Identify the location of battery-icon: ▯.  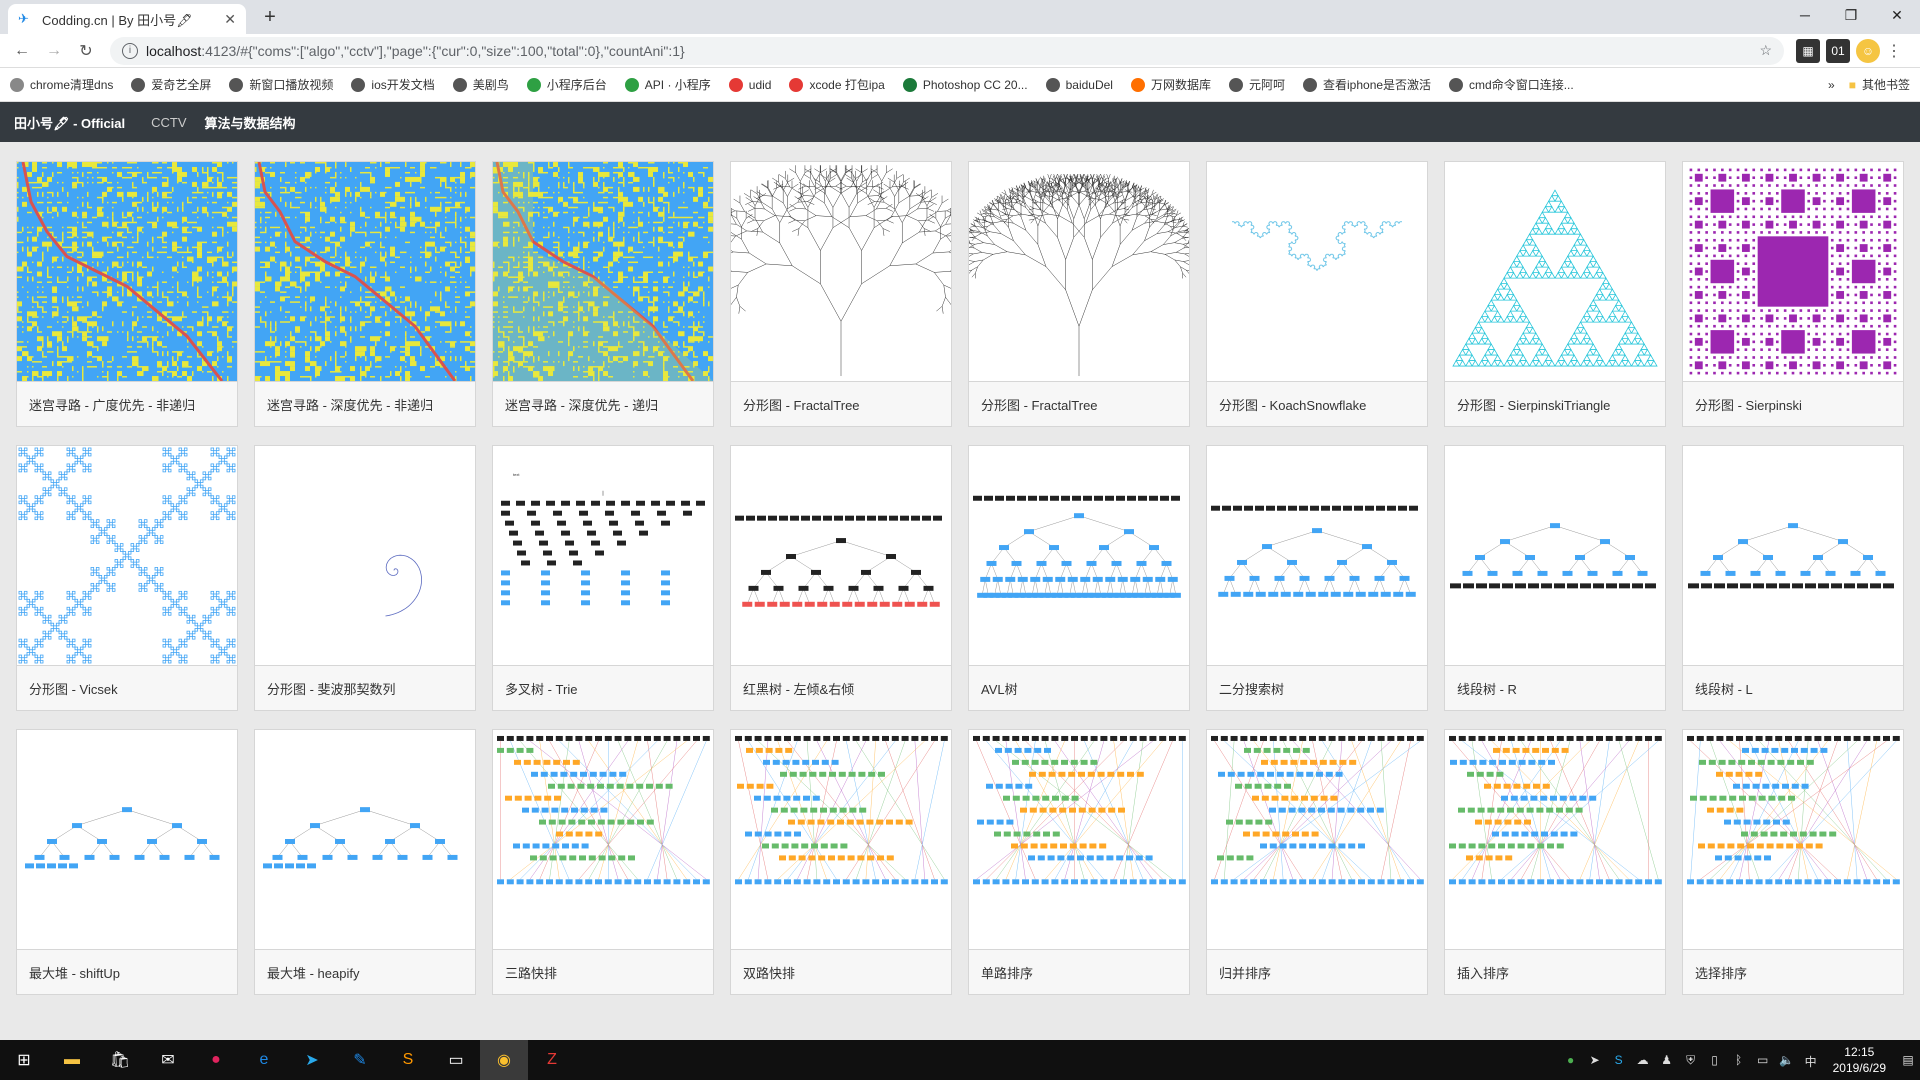
(1715, 1060).